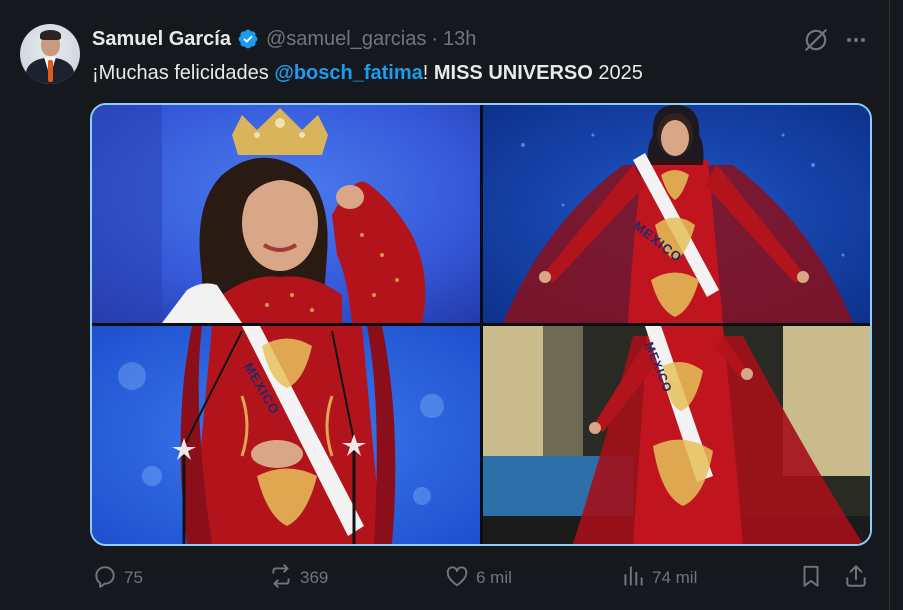 This screenshot has width=903, height=610. I want to click on reply-icon, so click(105, 578).